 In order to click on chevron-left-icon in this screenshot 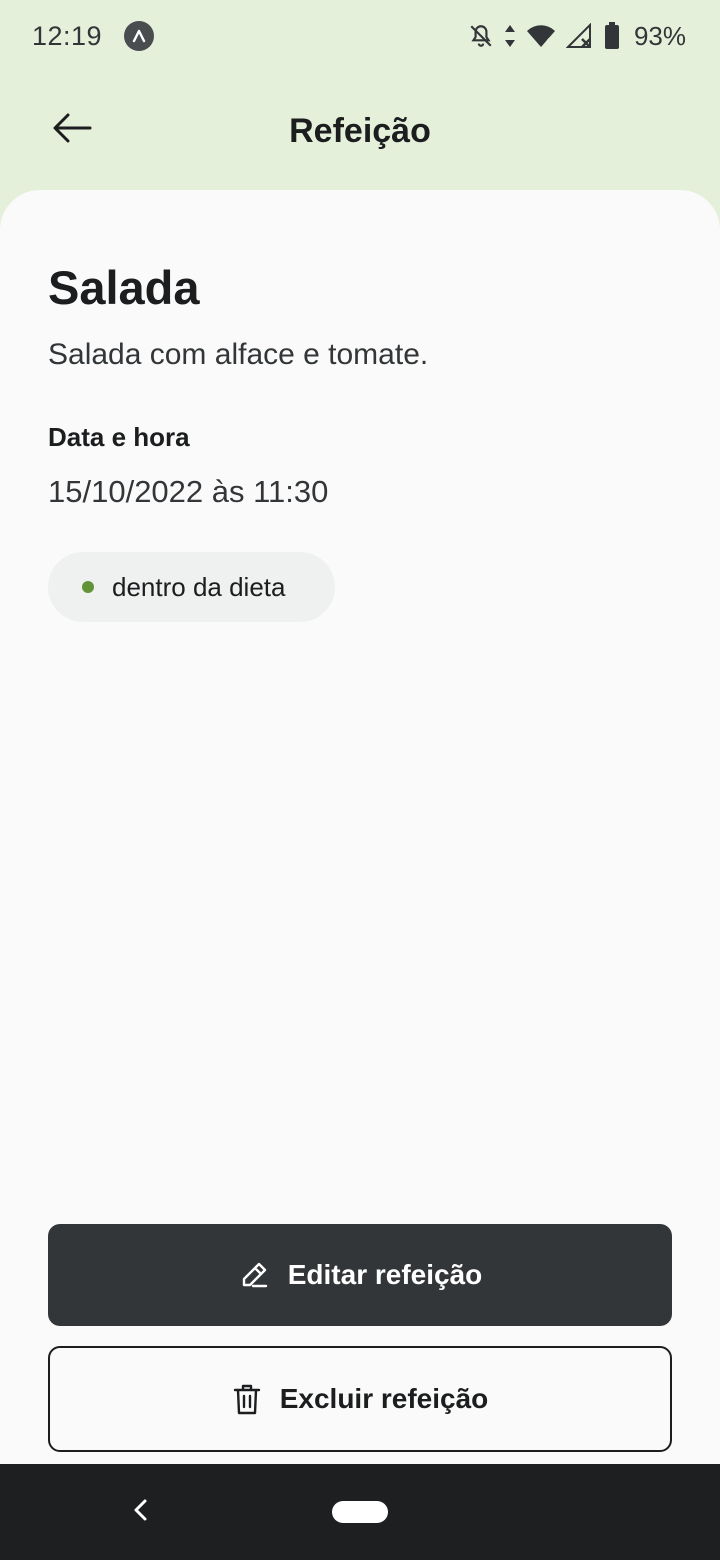, I will do `click(140, 1512)`.